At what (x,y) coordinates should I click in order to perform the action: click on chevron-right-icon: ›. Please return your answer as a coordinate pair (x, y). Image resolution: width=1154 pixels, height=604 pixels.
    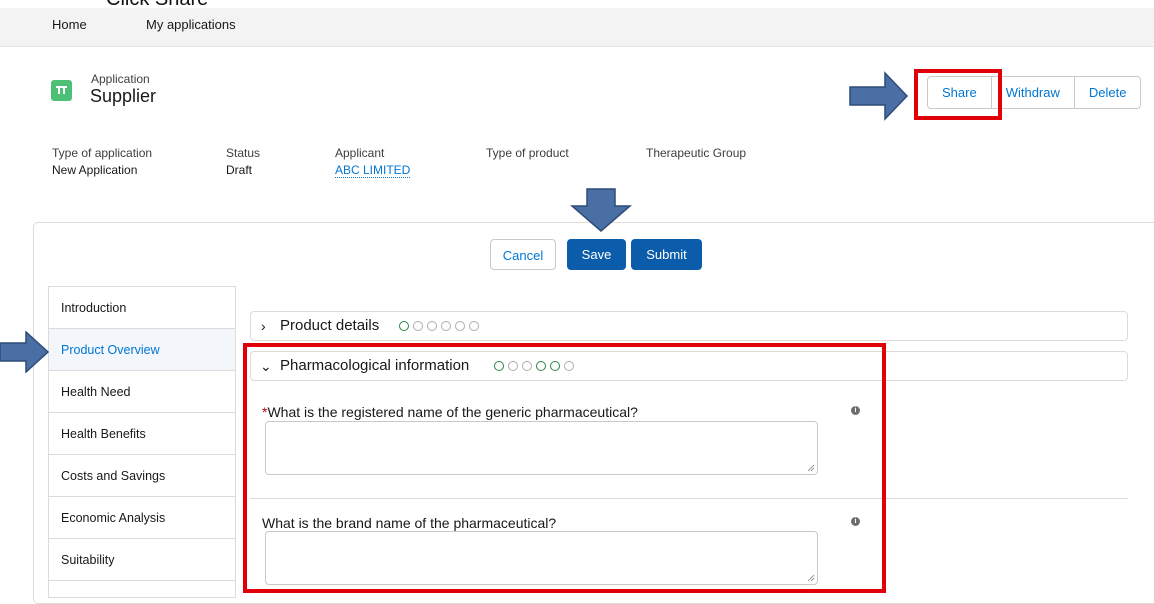
    Looking at the image, I should click on (263, 326).